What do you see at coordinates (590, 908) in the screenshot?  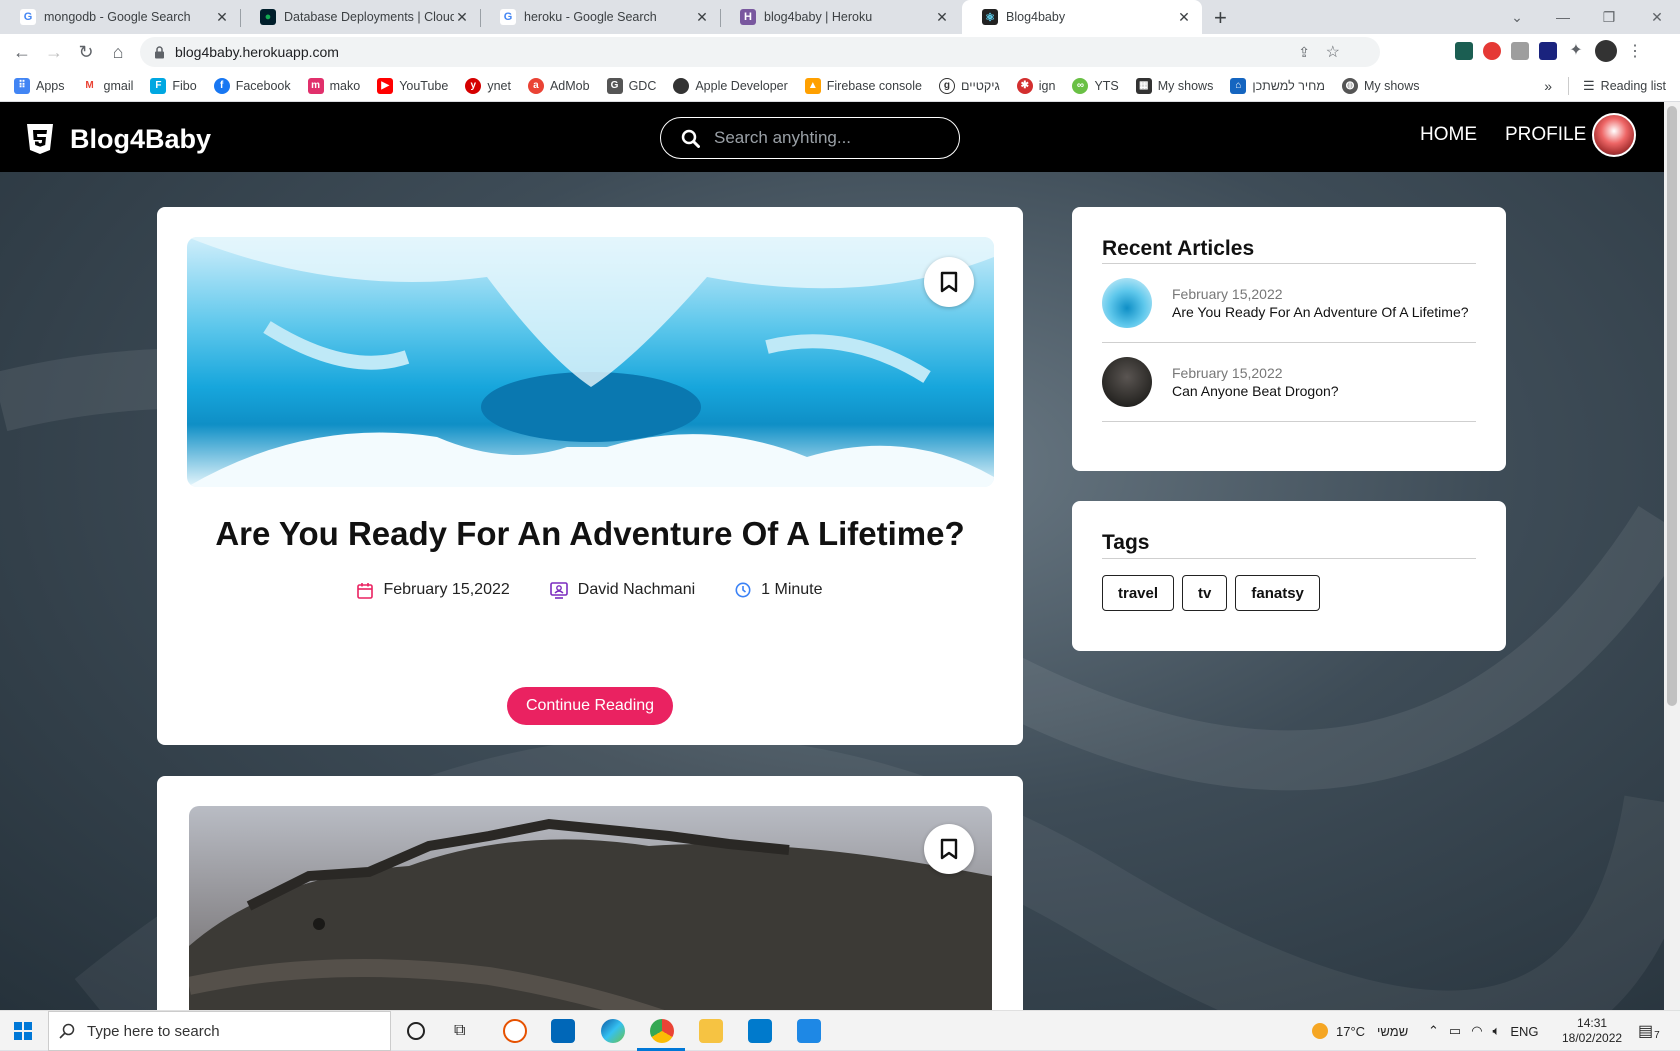 I see `post-image-dragon` at bounding box center [590, 908].